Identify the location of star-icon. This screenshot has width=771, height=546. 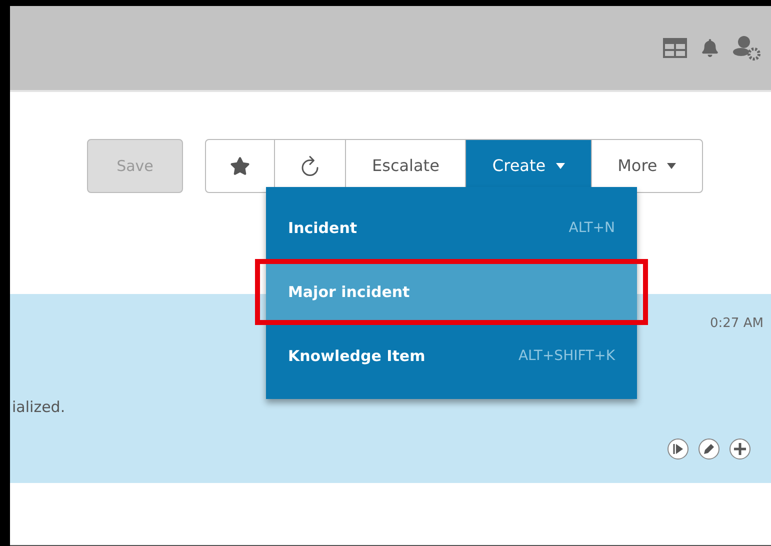
(240, 166).